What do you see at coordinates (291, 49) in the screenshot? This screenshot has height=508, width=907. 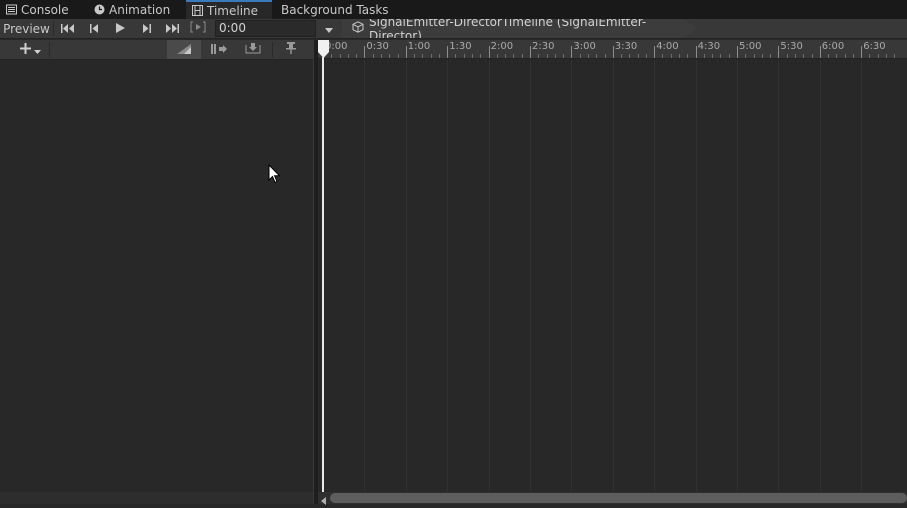 I see `pin-button` at bounding box center [291, 49].